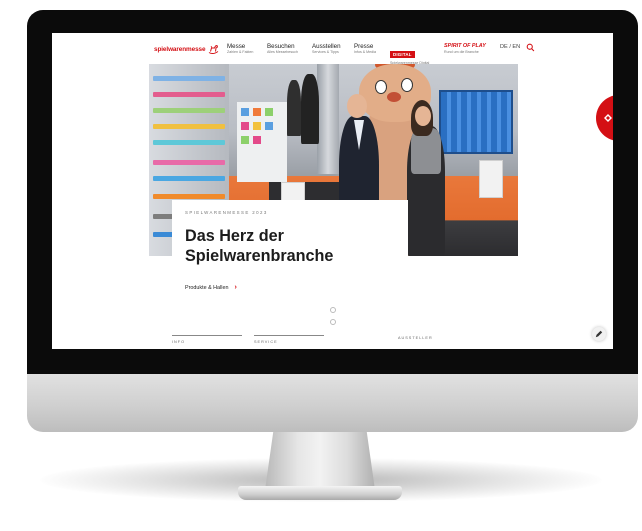 The width and height of the screenshot is (642, 531). What do you see at coordinates (530, 47) in the screenshot?
I see `search-icon` at bounding box center [530, 47].